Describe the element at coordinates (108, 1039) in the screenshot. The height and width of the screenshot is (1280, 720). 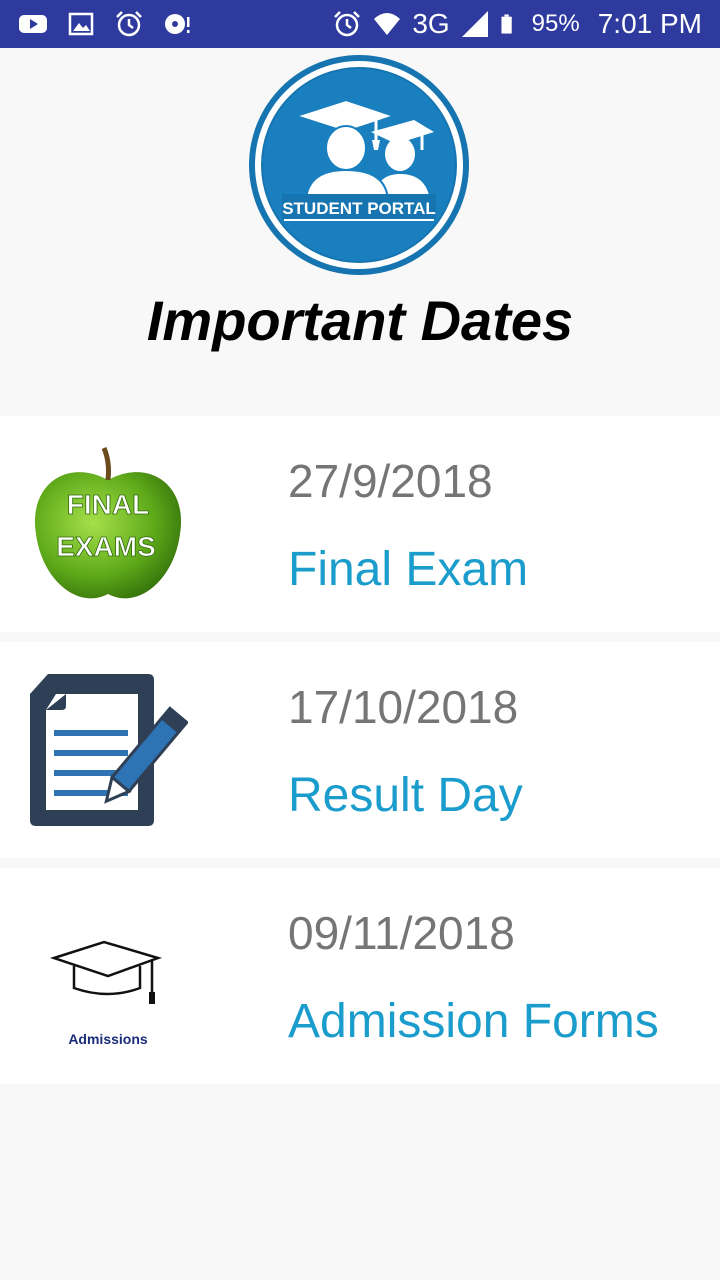
I see `admissions-label: Admissions` at that location.